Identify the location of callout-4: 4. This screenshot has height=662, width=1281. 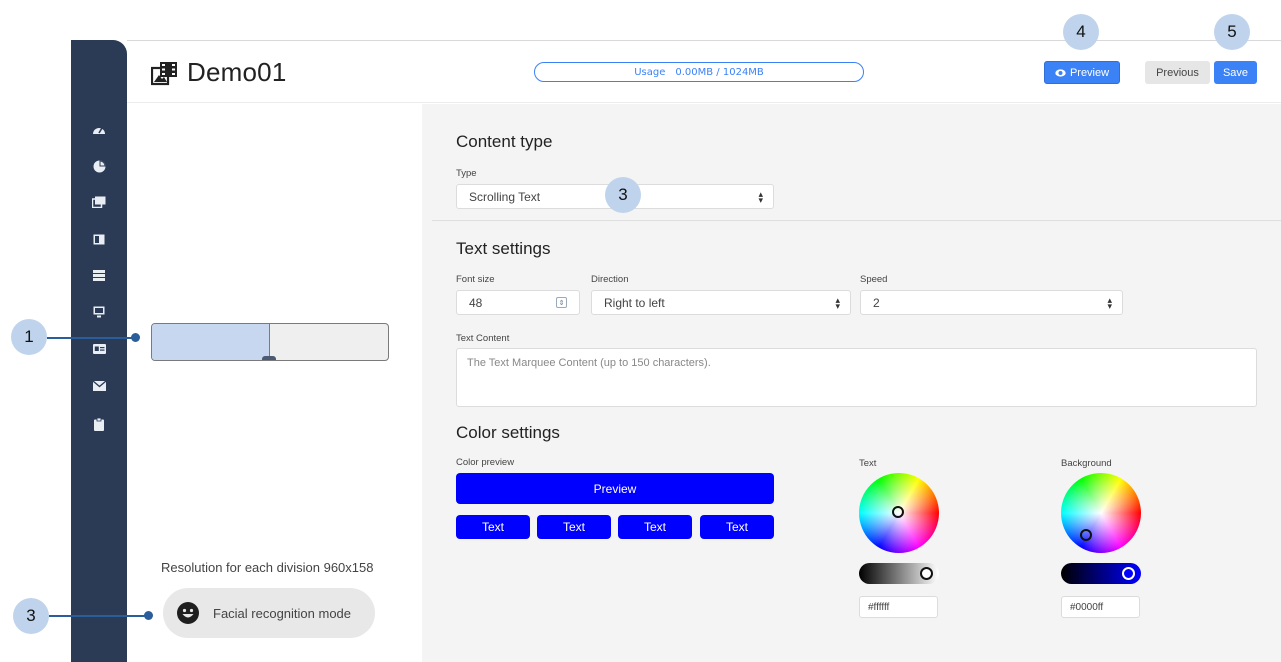
(1081, 32).